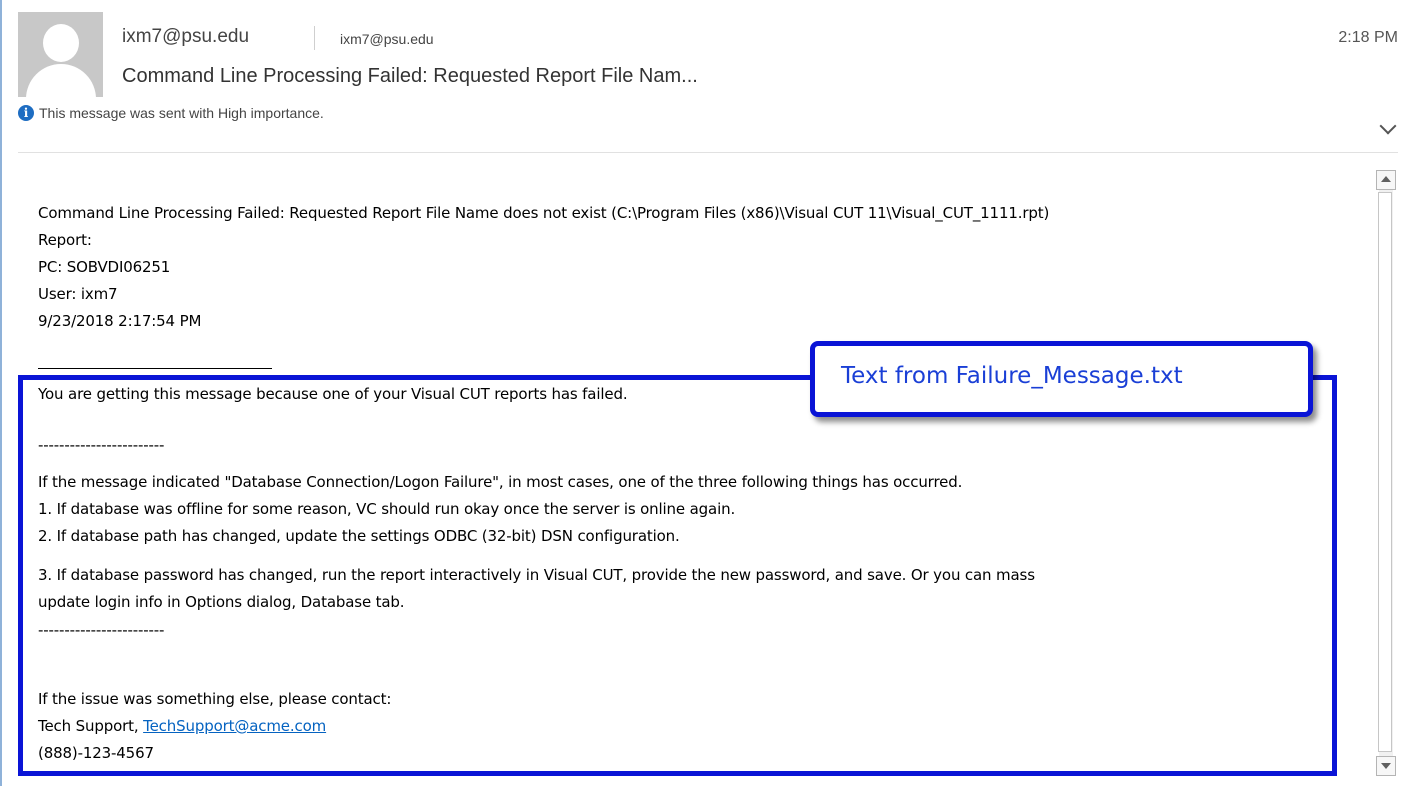 Image resolution: width=1416 pixels, height=786 pixels. I want to click on header-separator, so click(314, 38).